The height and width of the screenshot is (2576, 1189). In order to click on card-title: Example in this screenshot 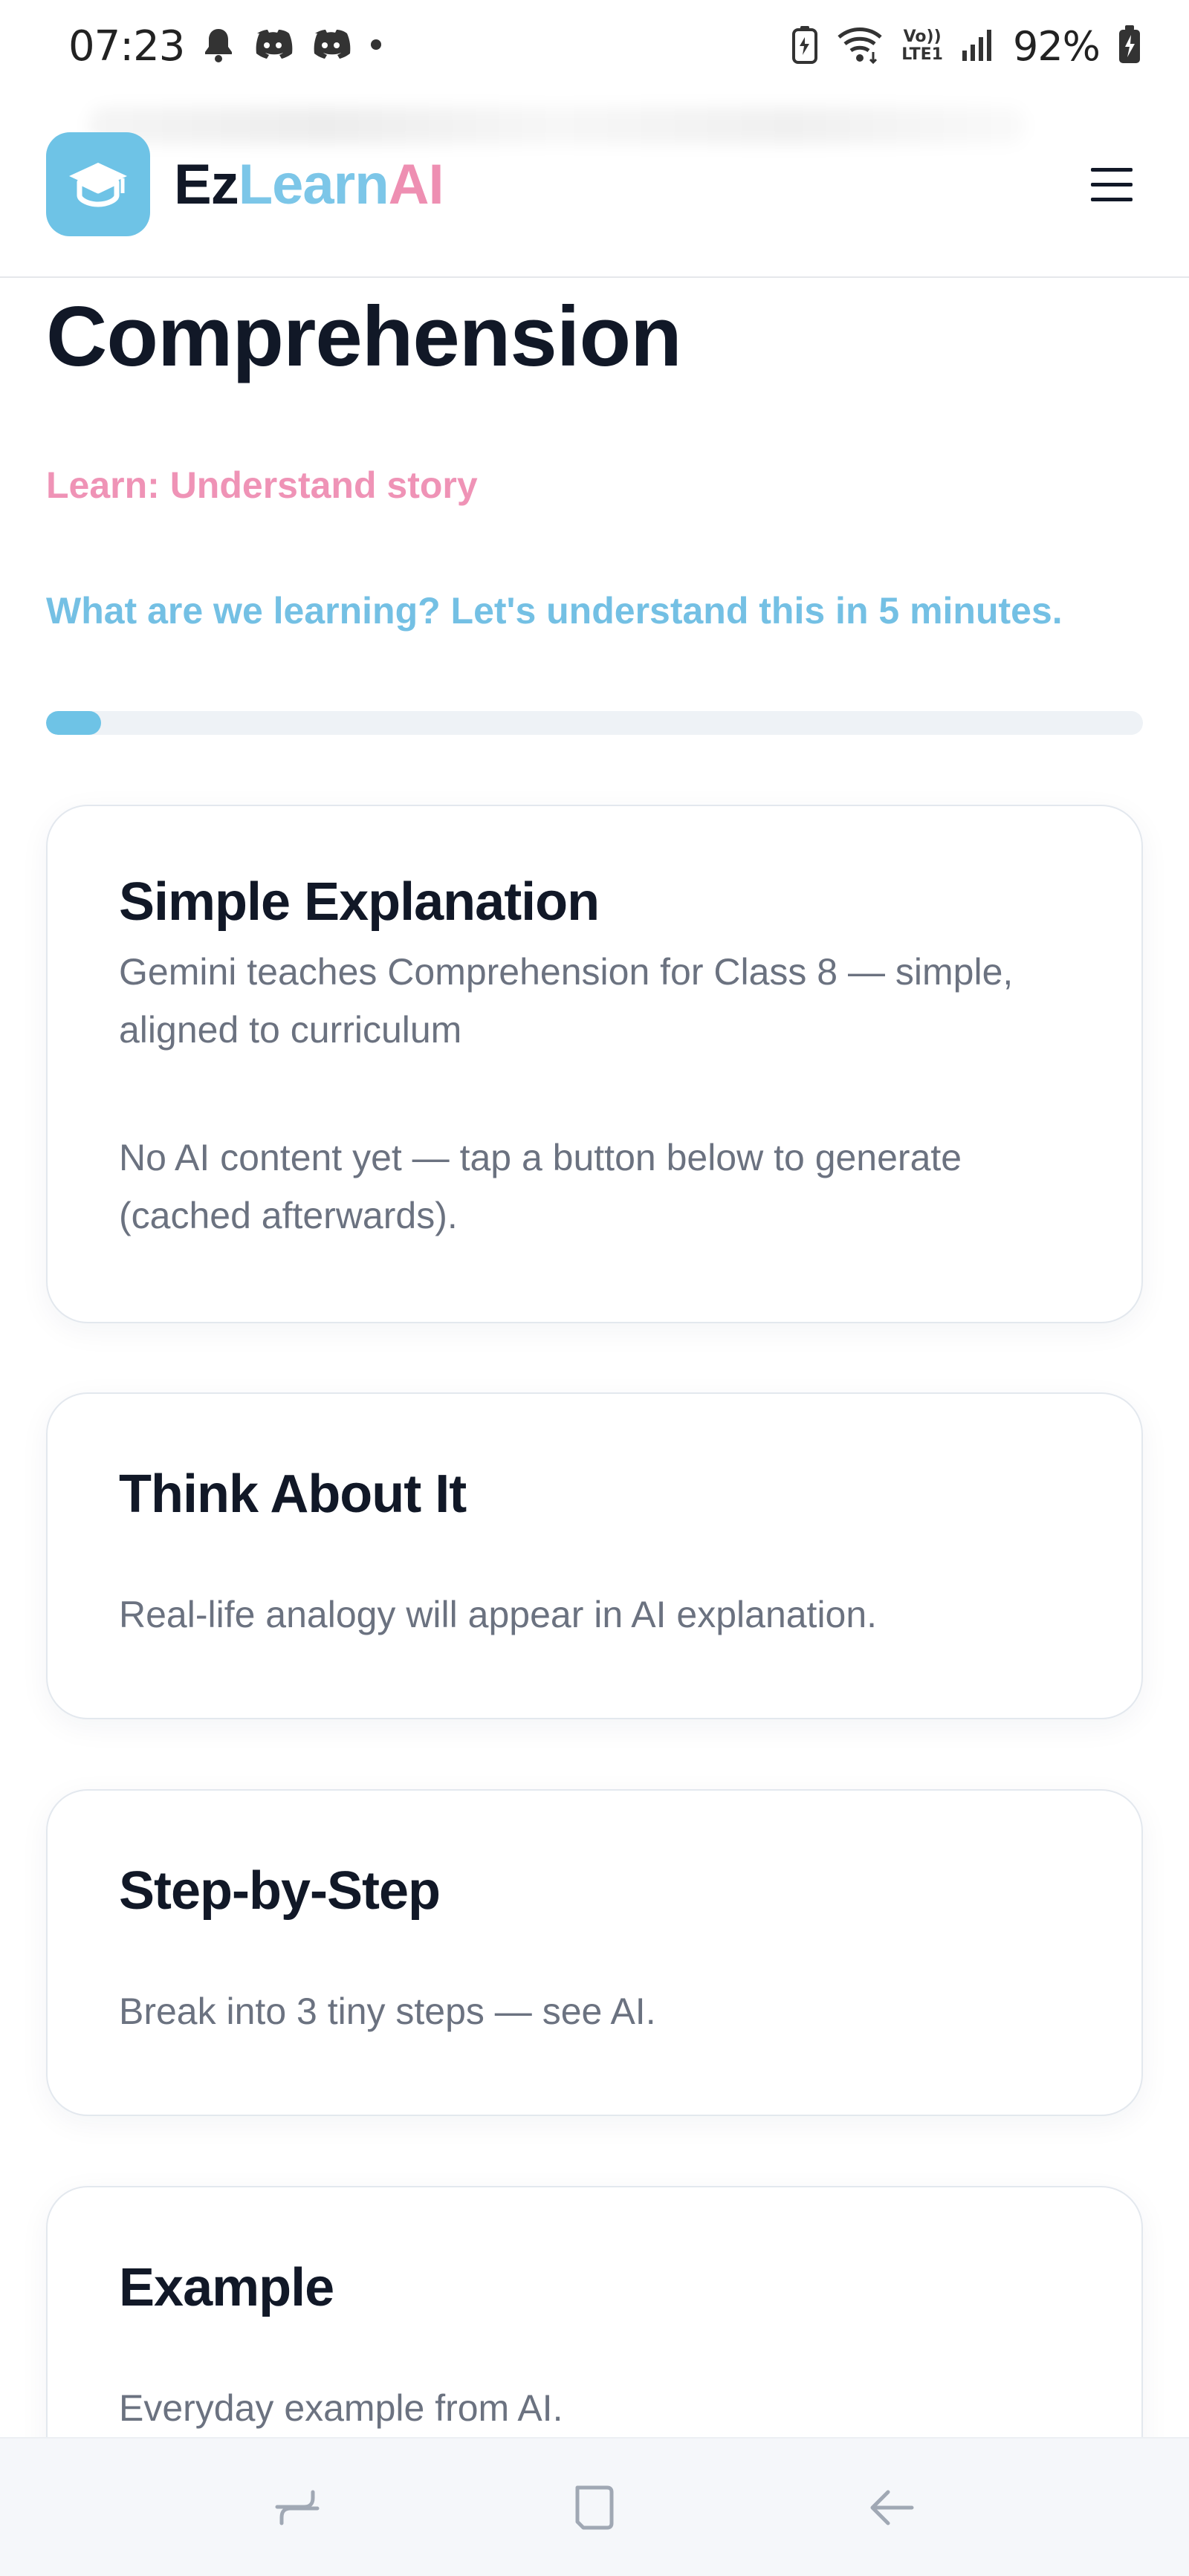, I will do `click(226, 2287)`.